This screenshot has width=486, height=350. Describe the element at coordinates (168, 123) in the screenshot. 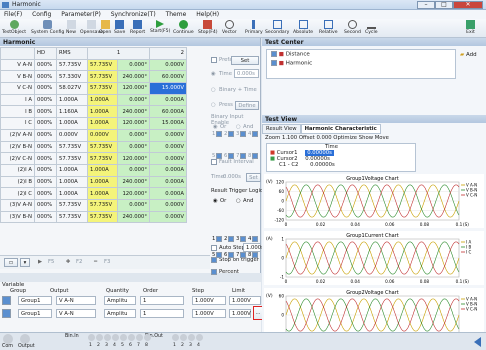

I see `cell-h2: 15.000A` at that location.